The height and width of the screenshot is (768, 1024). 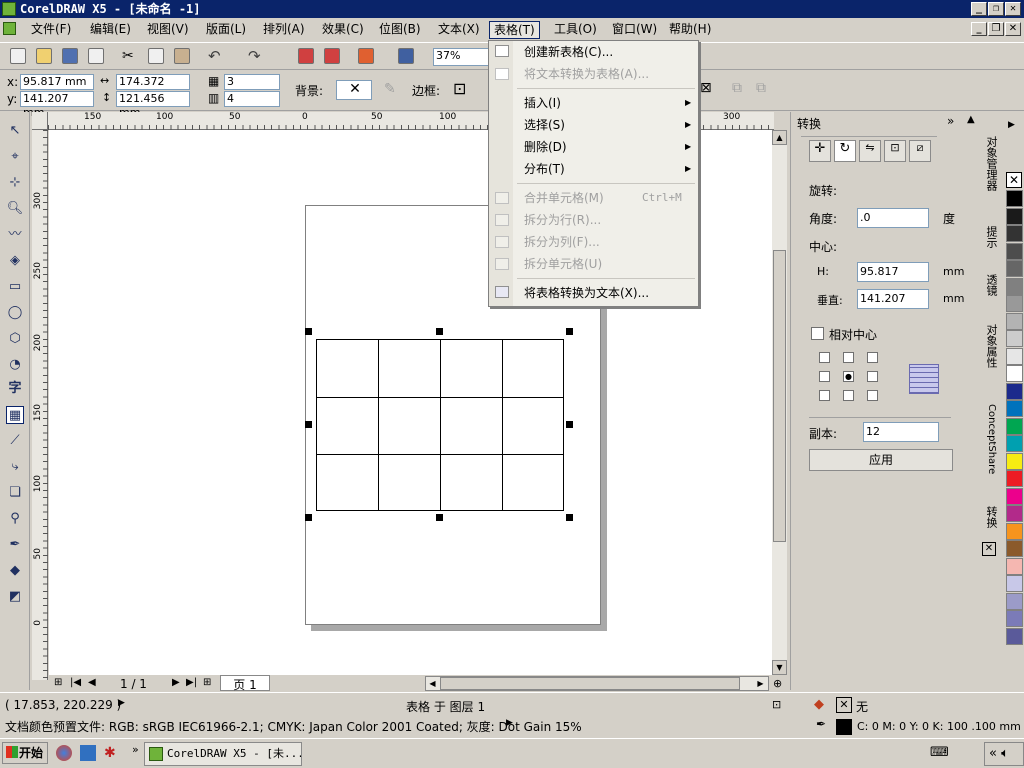 I want to click on pick-tool-icon: ↖, so click(x=15, y=131).